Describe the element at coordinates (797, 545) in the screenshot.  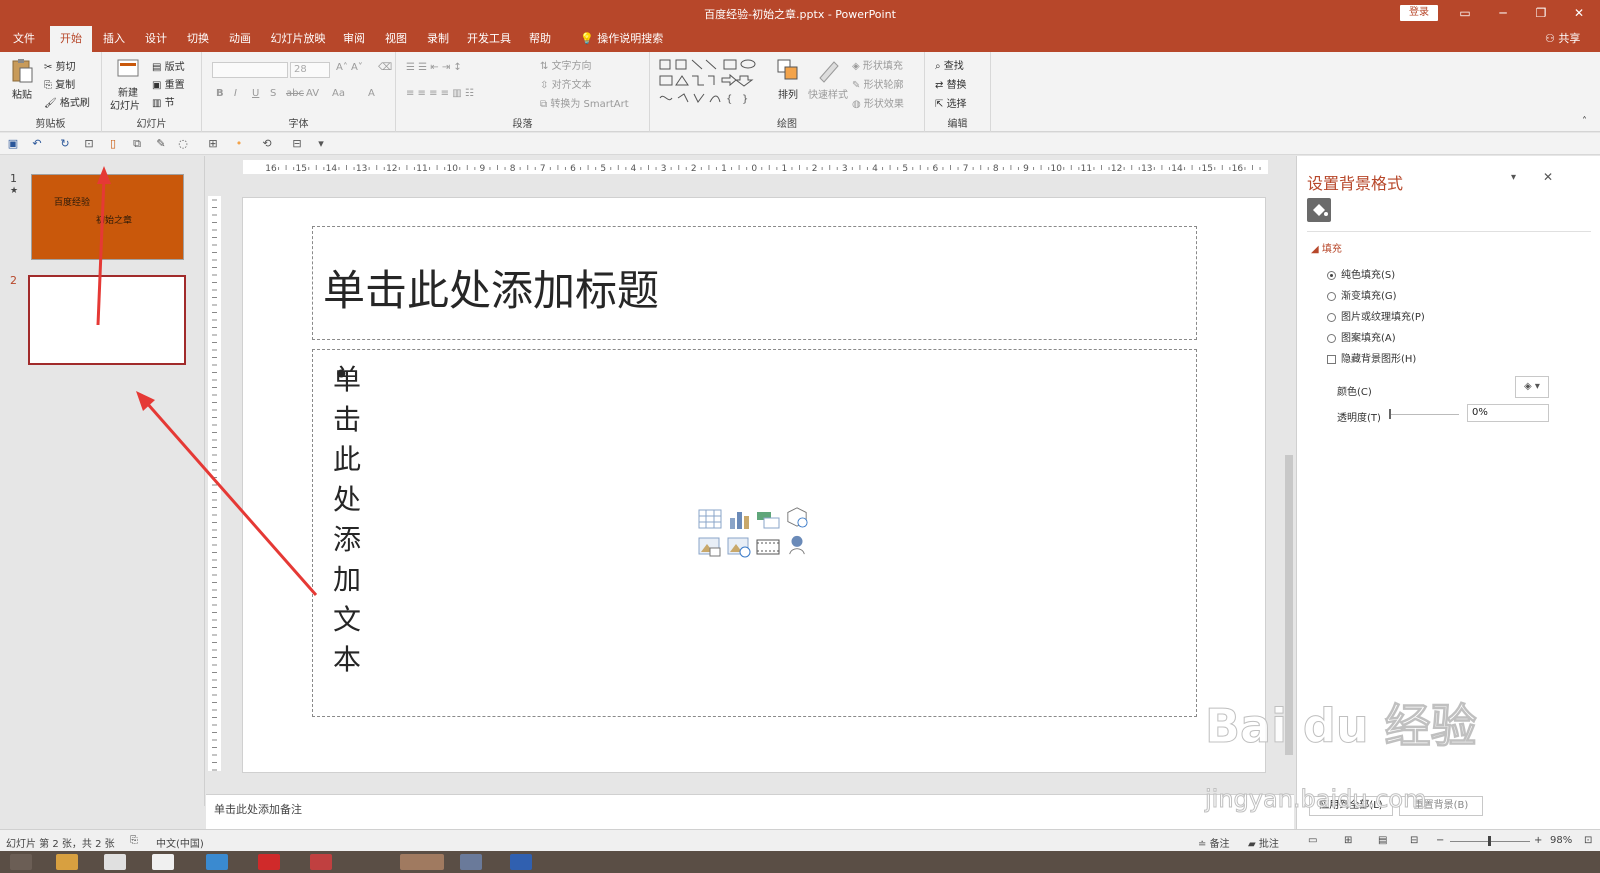
I see `insert-icons-icon` at that location.